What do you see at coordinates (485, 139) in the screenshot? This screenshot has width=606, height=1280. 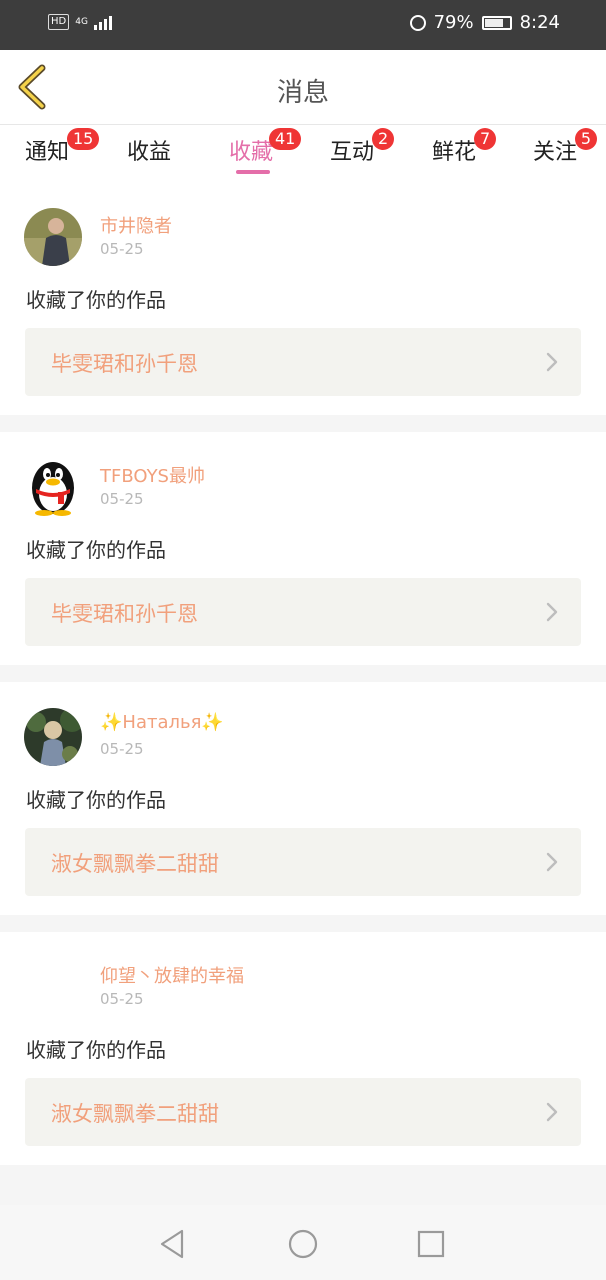 I see `tab-badge: 7` at bounding box center [485, 139].